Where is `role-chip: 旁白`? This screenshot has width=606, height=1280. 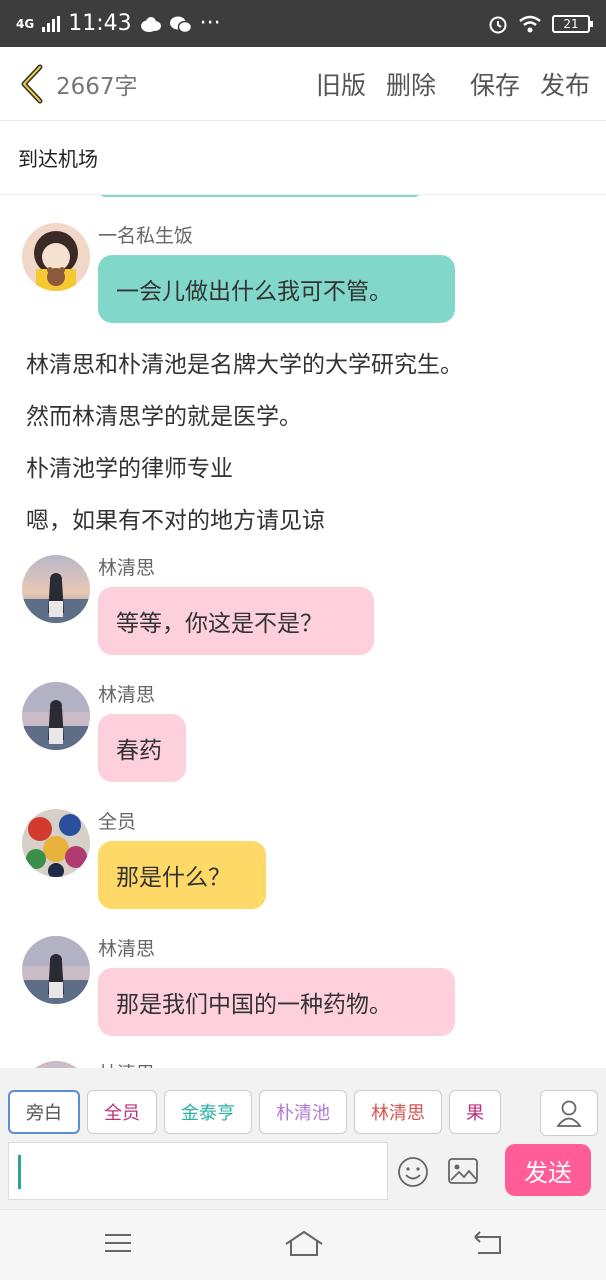
role-chip: 旁白 is located at coordinates (44, 1112).